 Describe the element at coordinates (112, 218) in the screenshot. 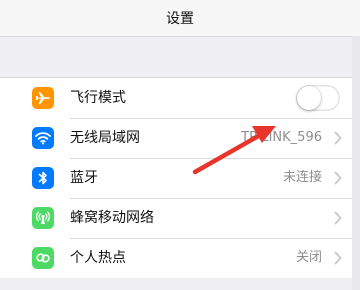

I see `cellular-label: 蜂窝移动网络` at that location.